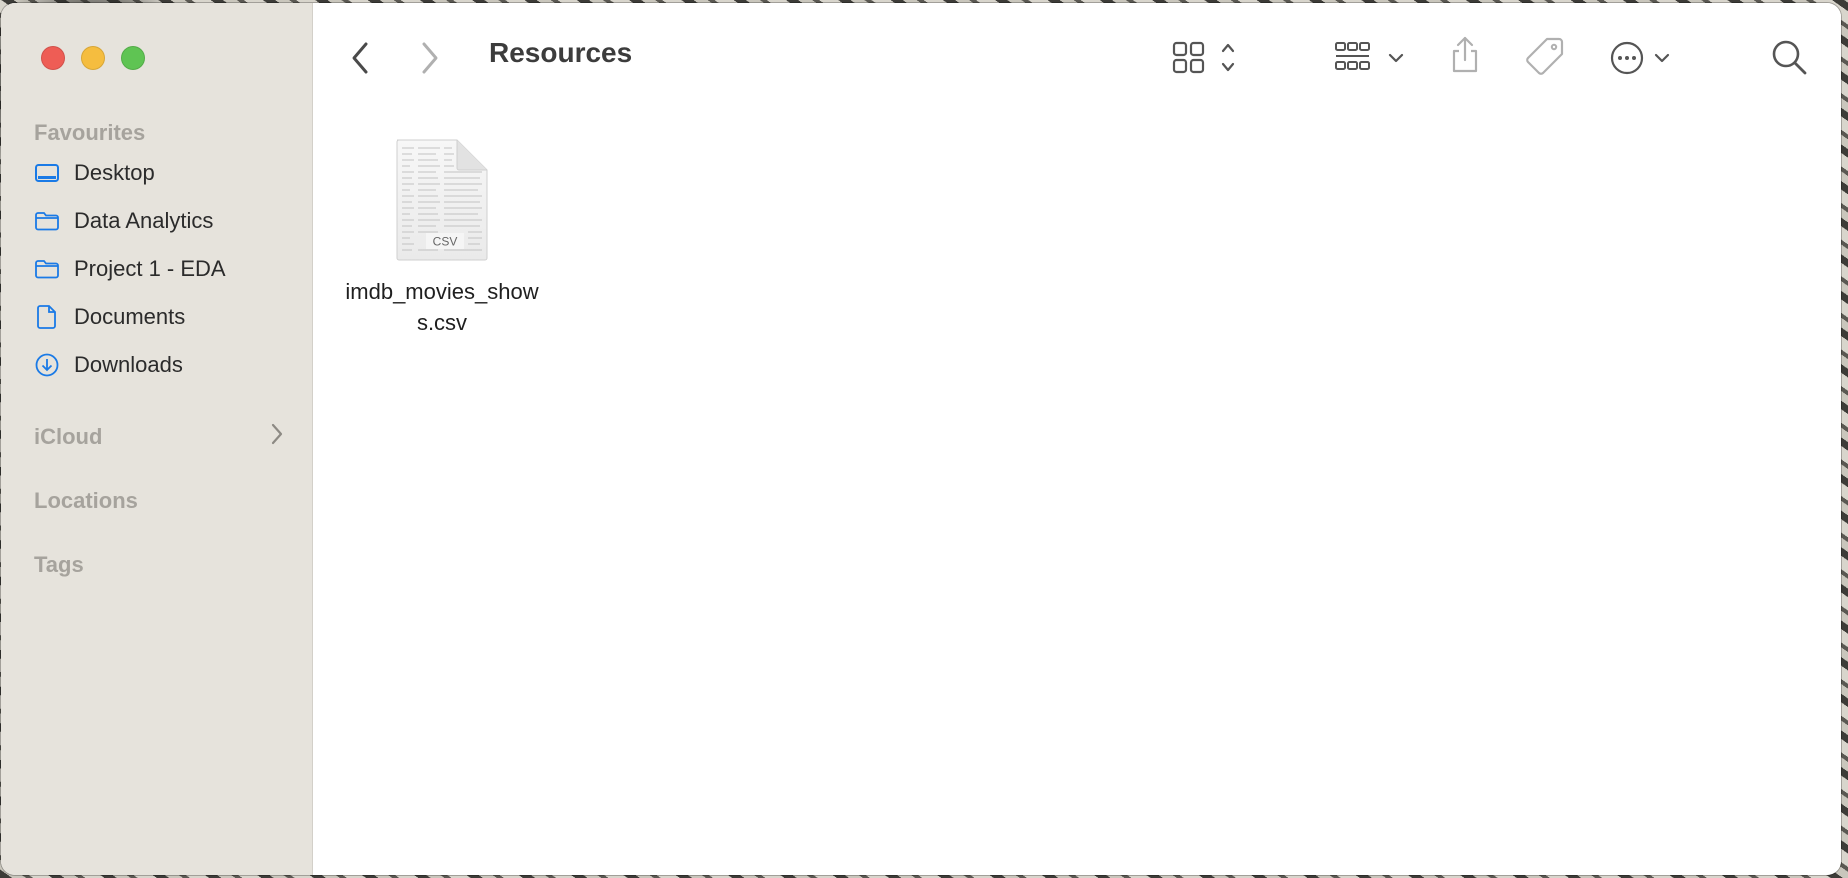 The height and width of the screenshot is (878, 1848). I want to click on search-icon, so click(1789, 57).